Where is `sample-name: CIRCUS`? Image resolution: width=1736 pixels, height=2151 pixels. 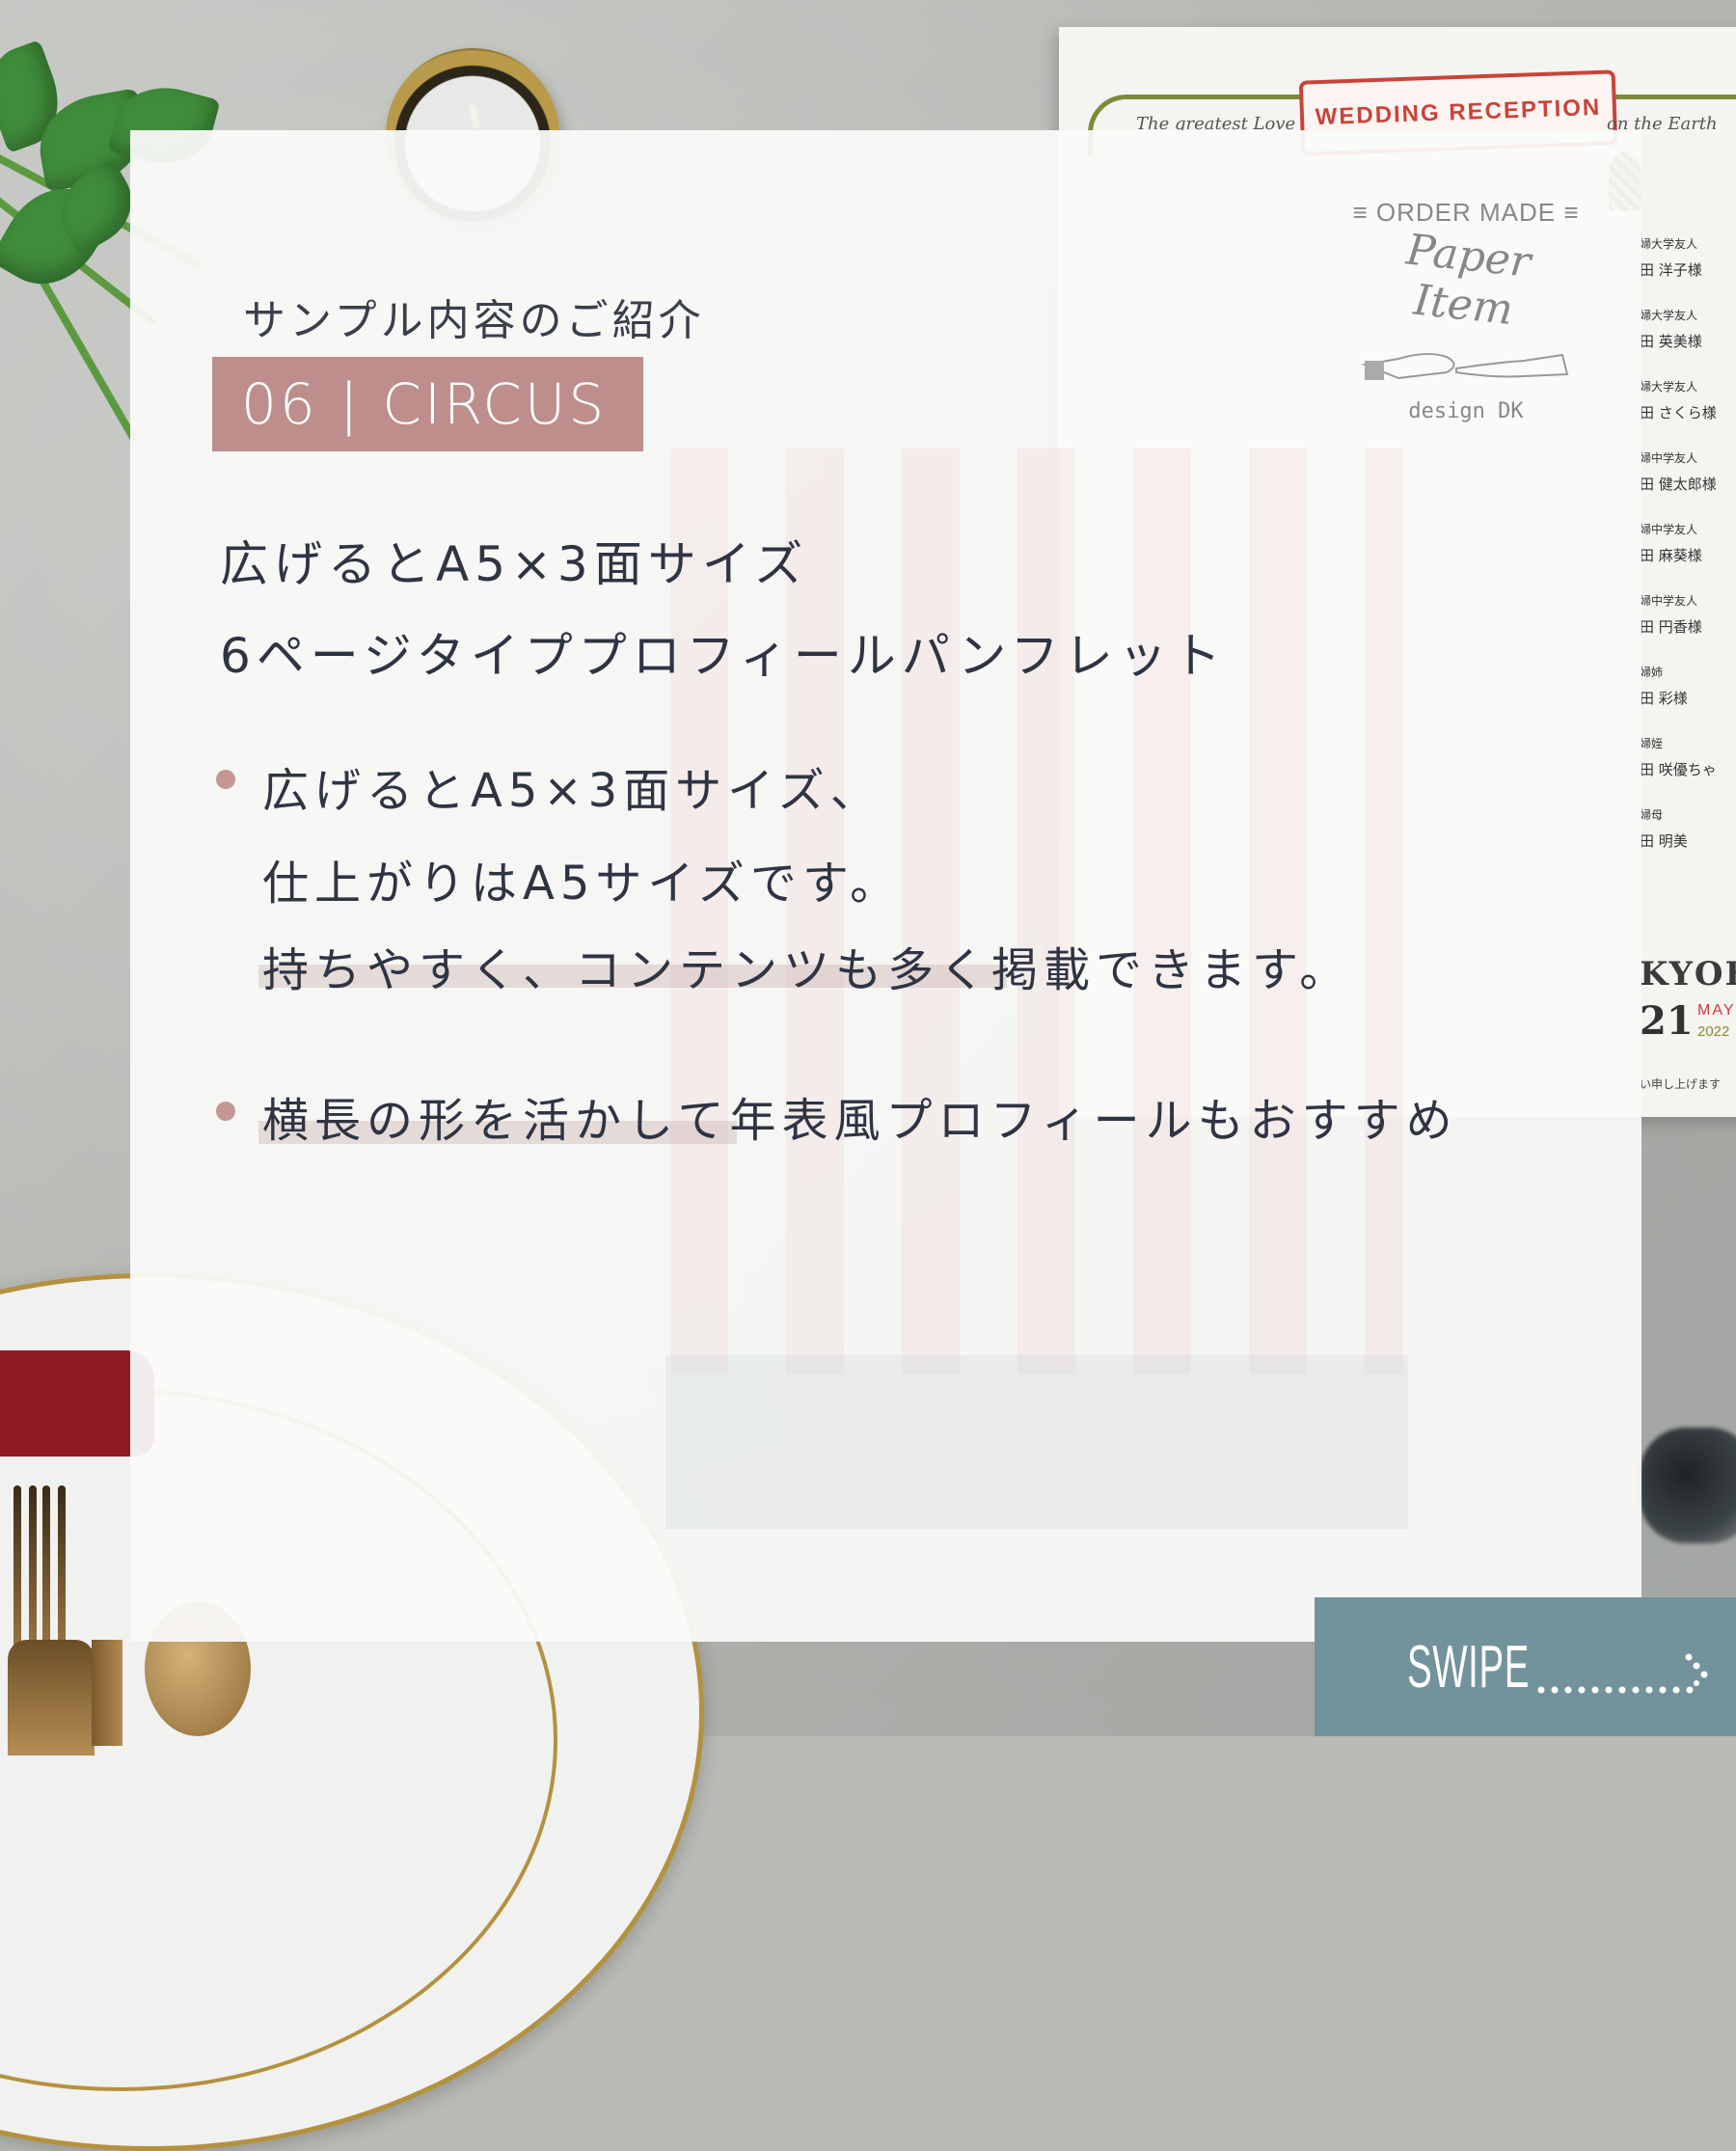
sample-name: CIRCUS is located at coordinates (495, 404).